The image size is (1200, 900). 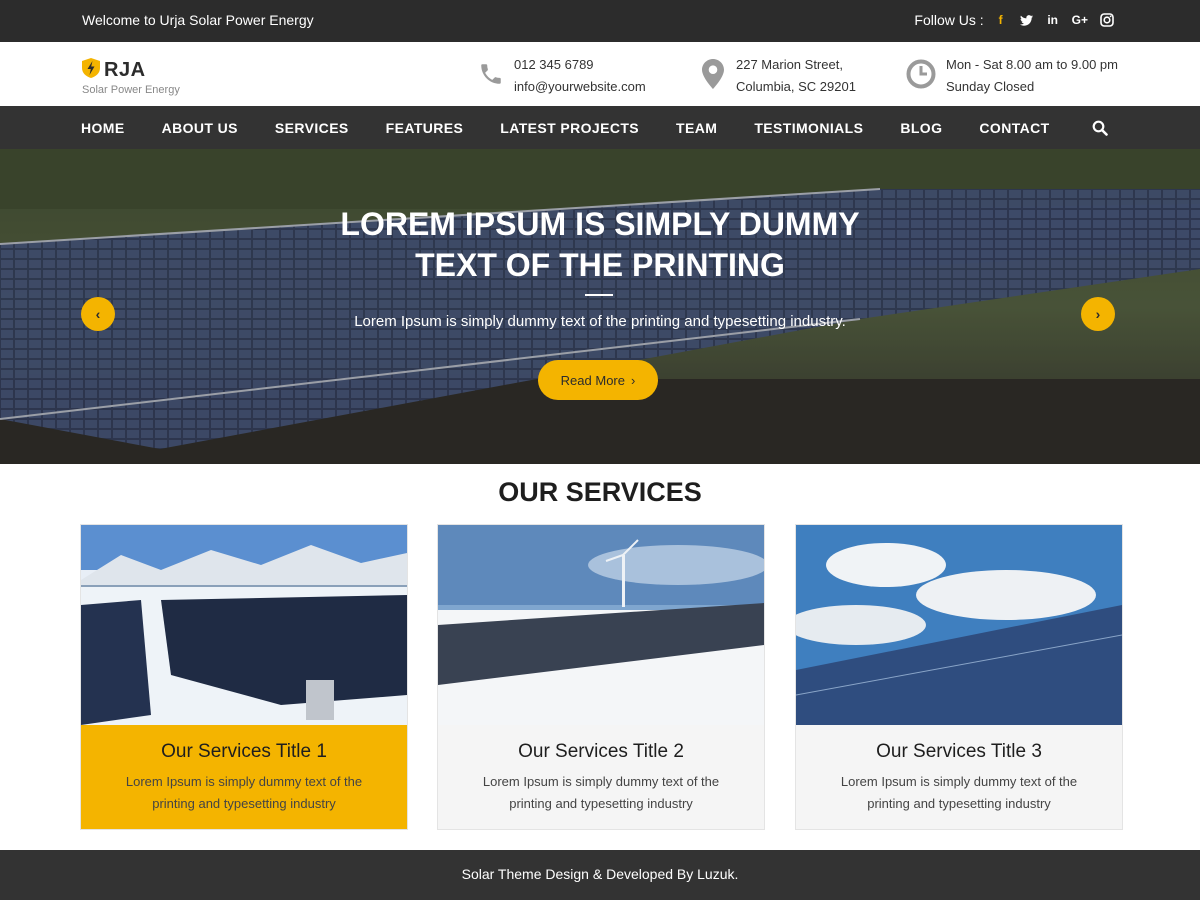 What do you see at coordinates (1027, 20) in the screenshot?
I see `twitter-icon` at bounding box center [1027, 20].